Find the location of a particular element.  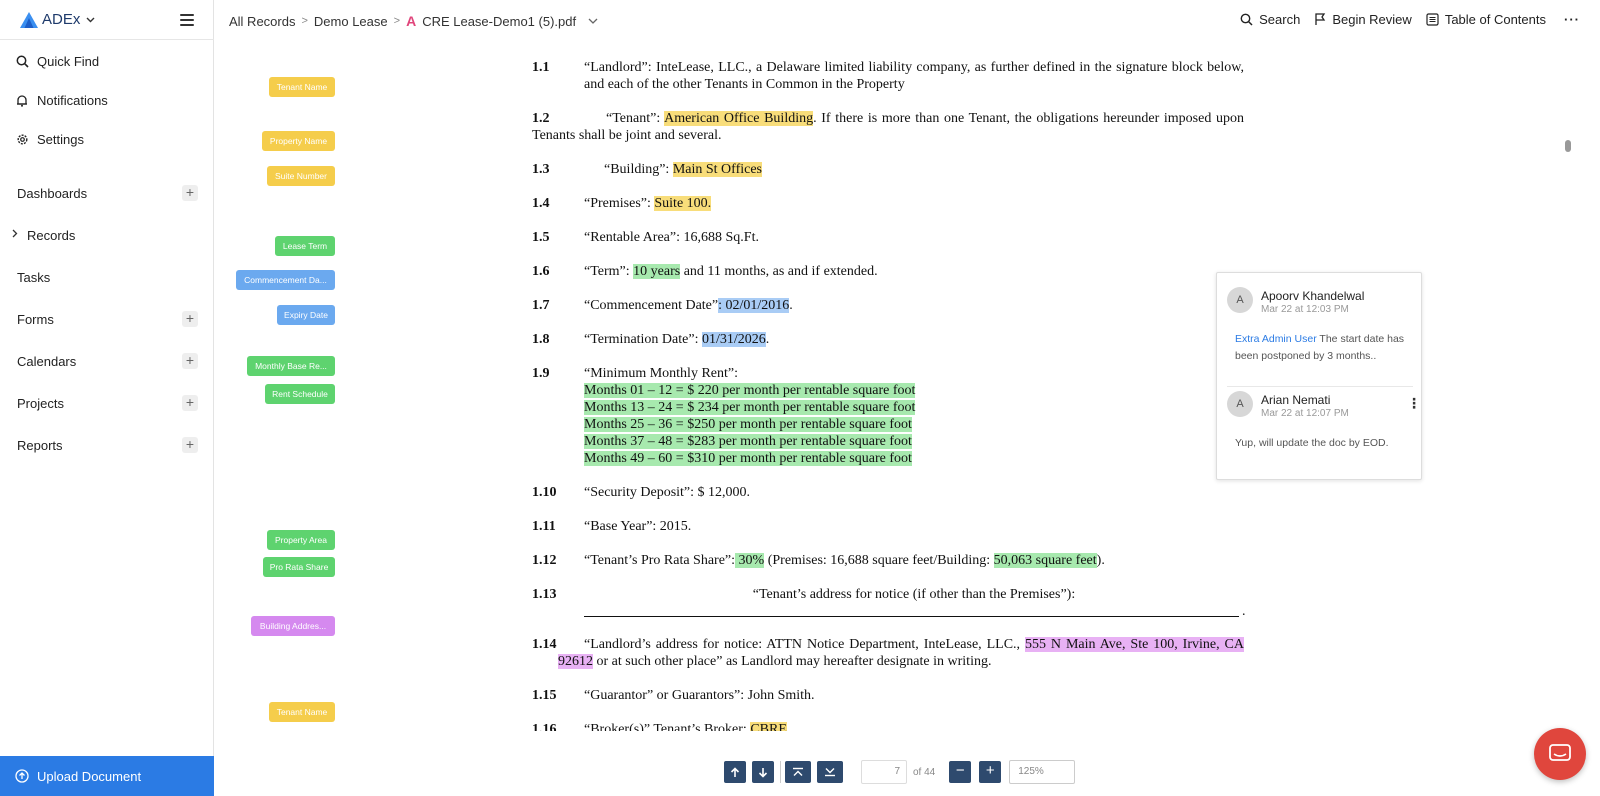

highlight-lease-term: 10 years is located at coordinates (657, 271).